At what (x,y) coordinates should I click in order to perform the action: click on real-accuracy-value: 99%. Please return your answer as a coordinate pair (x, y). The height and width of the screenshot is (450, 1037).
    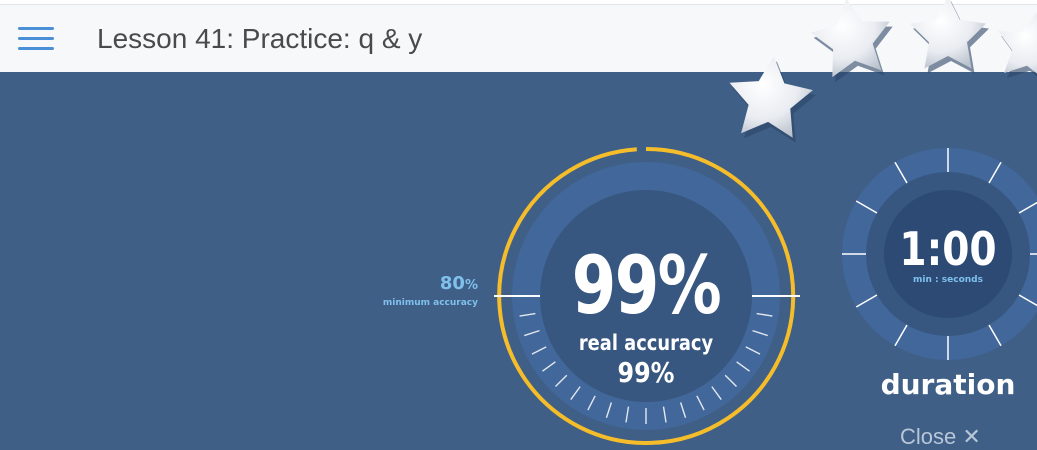
    Looking at the image, I should click on (646, 372).